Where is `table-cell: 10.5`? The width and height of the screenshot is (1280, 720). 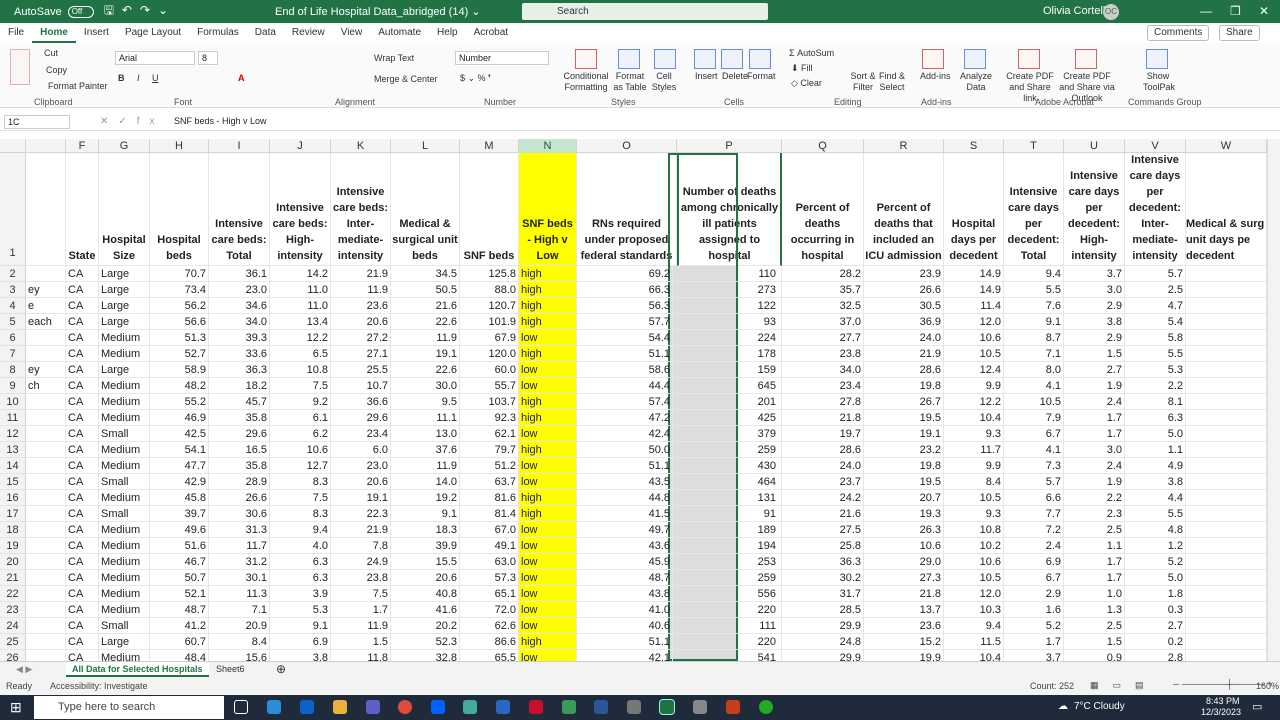
table-cell: 10.5 is located at coordinates (974, 354).